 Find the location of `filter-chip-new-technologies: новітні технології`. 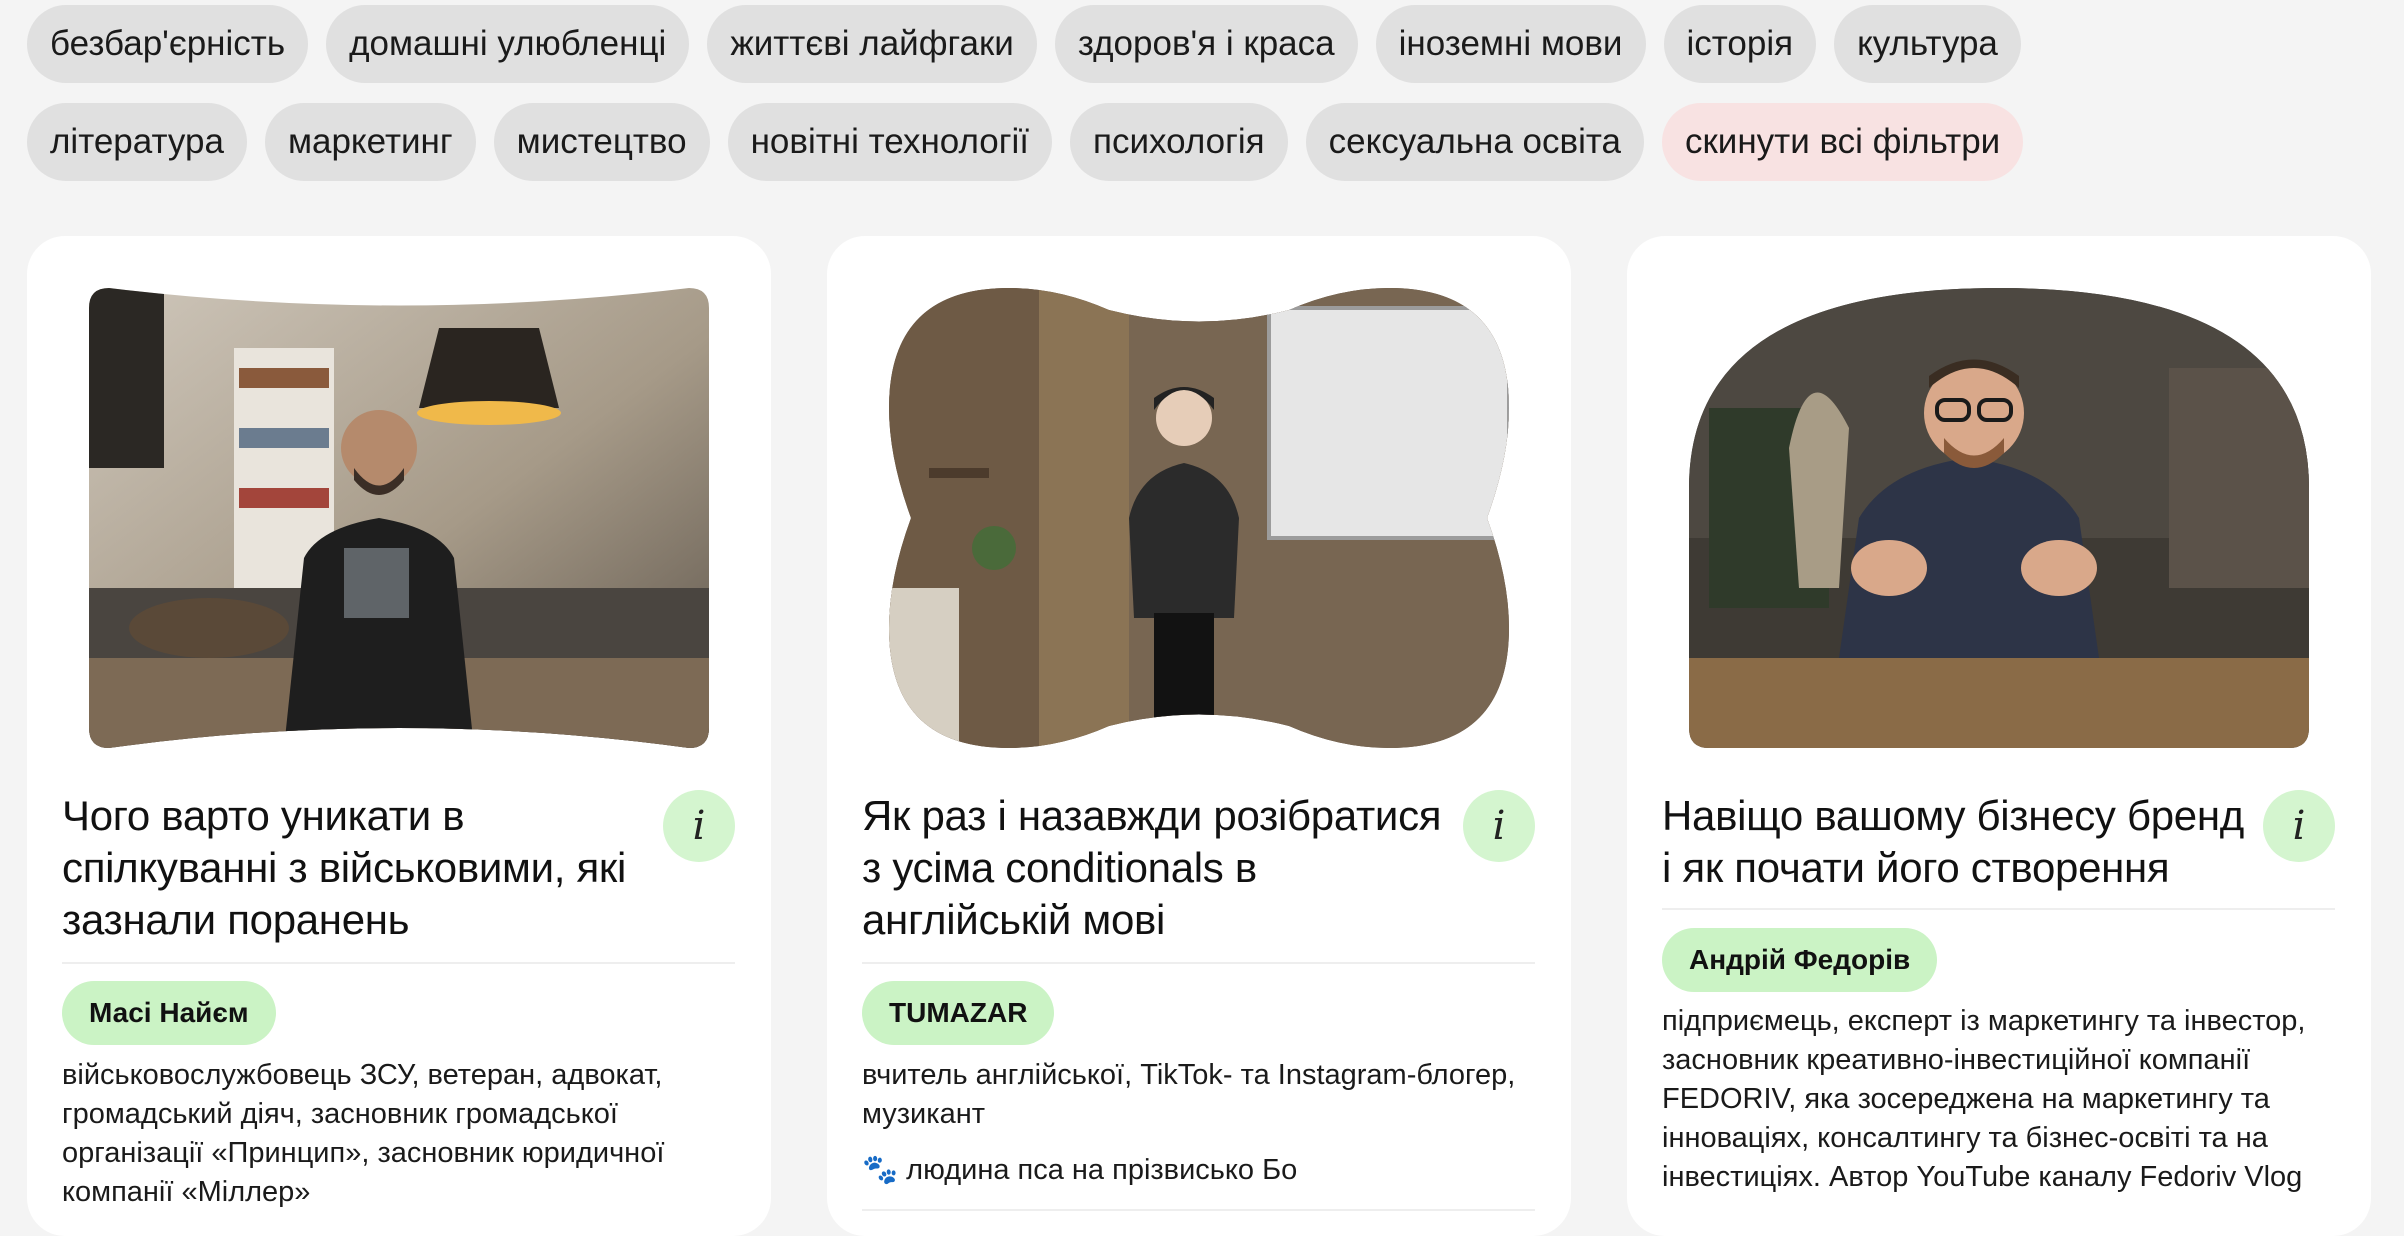

filter-chip-new-technologies: новітні технології is located at coordinates (890, 142).